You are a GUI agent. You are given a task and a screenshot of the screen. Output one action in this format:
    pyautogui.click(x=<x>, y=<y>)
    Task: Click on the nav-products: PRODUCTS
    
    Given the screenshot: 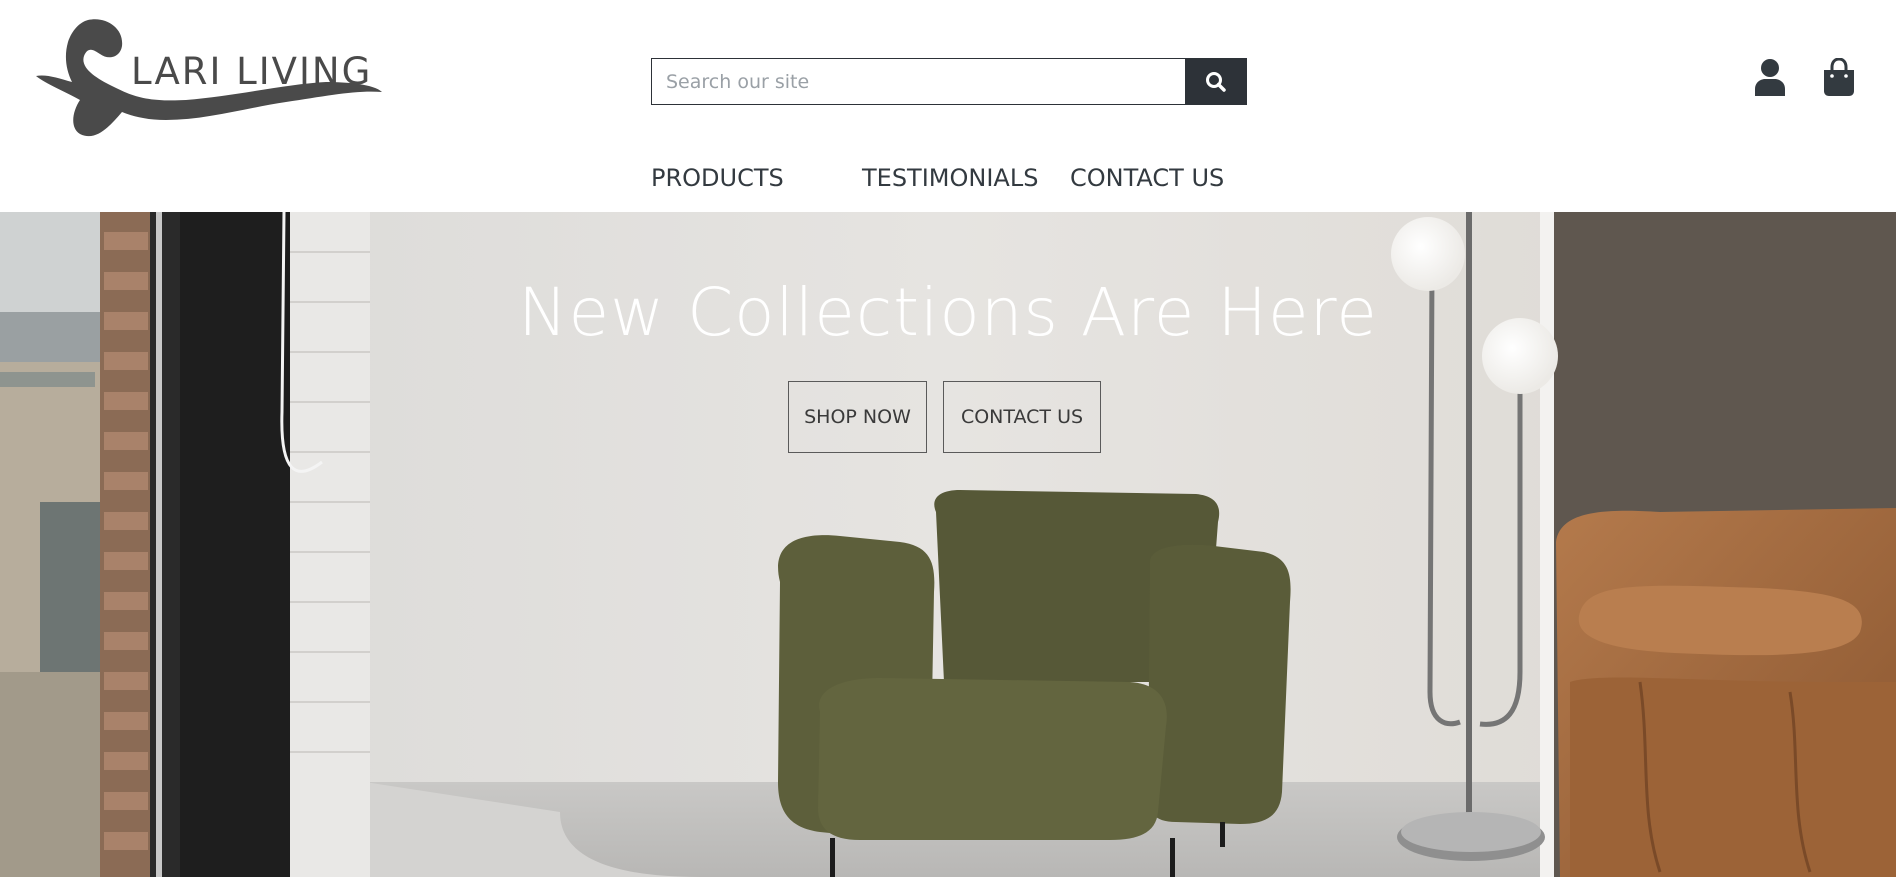 What is the action you would take?
    pyautogui.click(x=717, y=181)
    